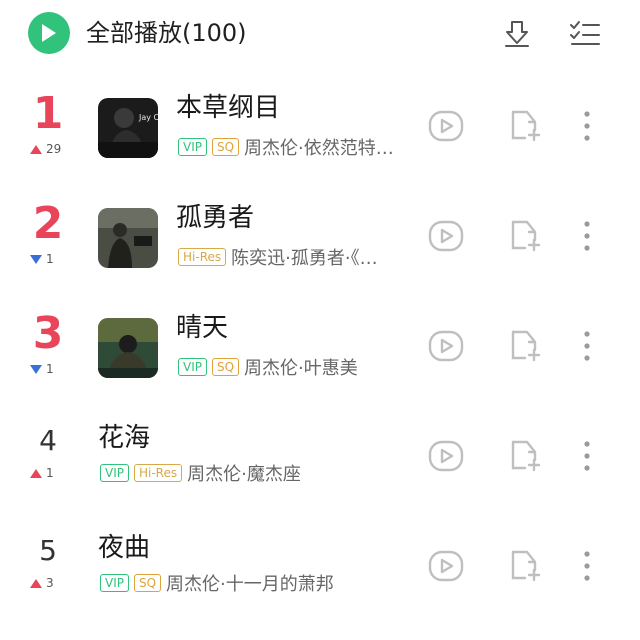  I want to click on play-all-button, so click(49, 33).